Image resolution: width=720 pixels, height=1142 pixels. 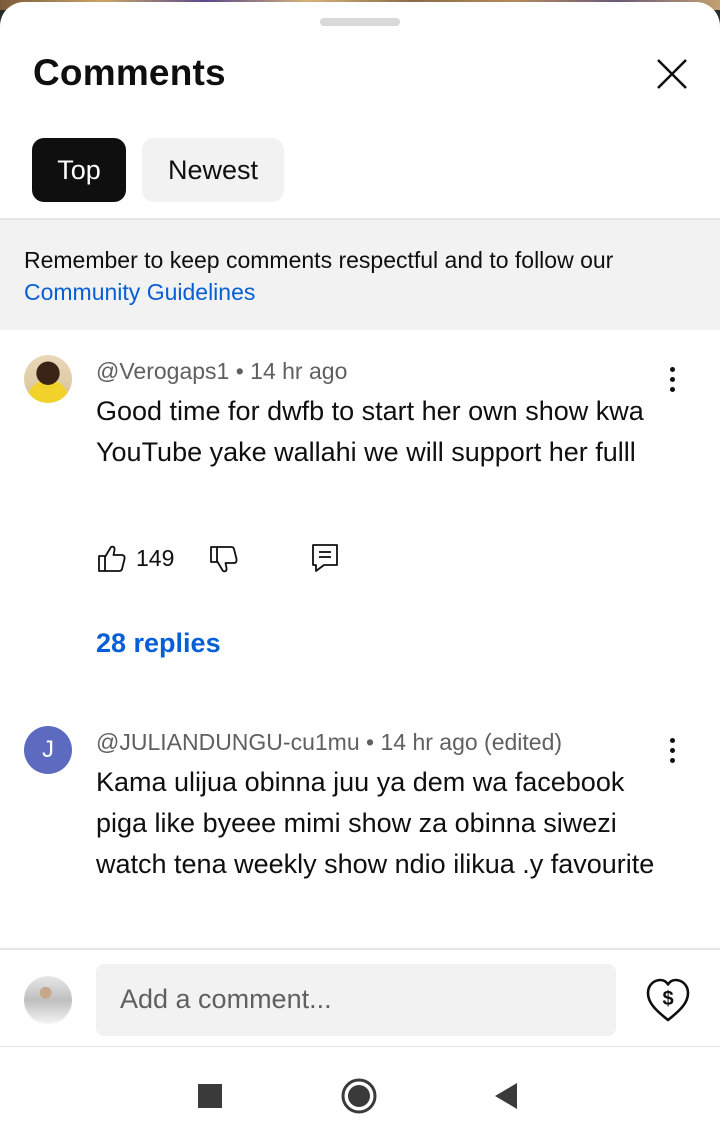 I want to click on sort-newest-chip: Newest, so click(x=213, y=170).